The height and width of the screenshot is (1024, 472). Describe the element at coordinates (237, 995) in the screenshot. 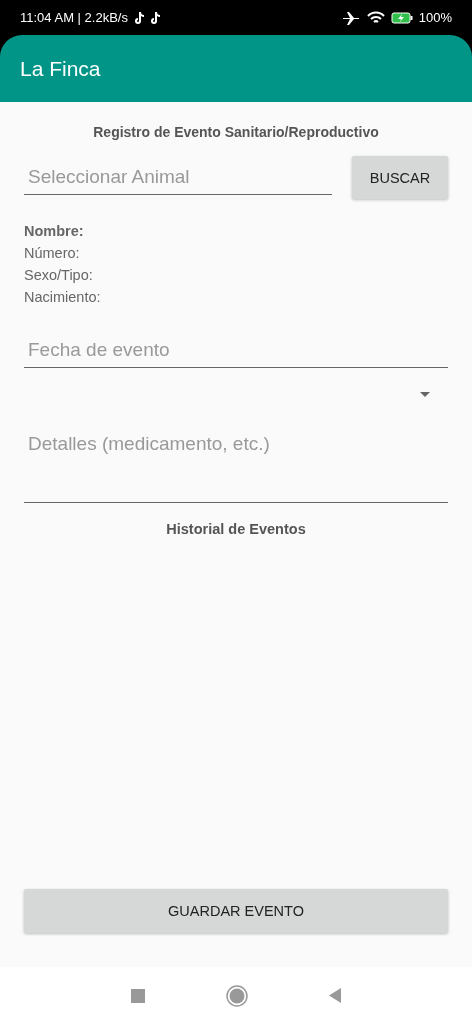

I see `home-icon` at that location.